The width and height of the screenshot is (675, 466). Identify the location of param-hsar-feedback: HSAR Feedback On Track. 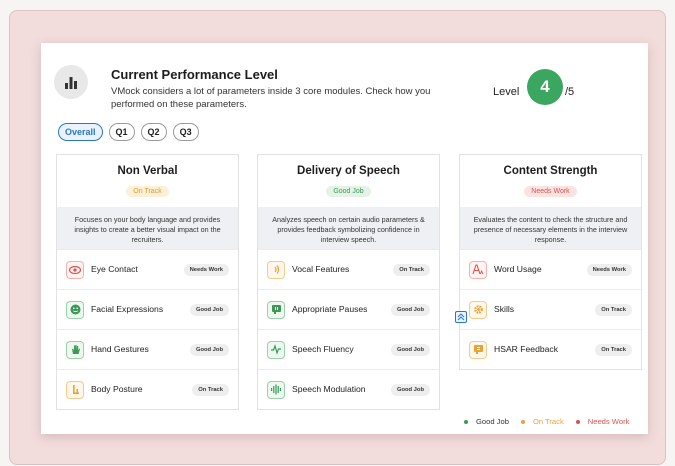
(550, 349).